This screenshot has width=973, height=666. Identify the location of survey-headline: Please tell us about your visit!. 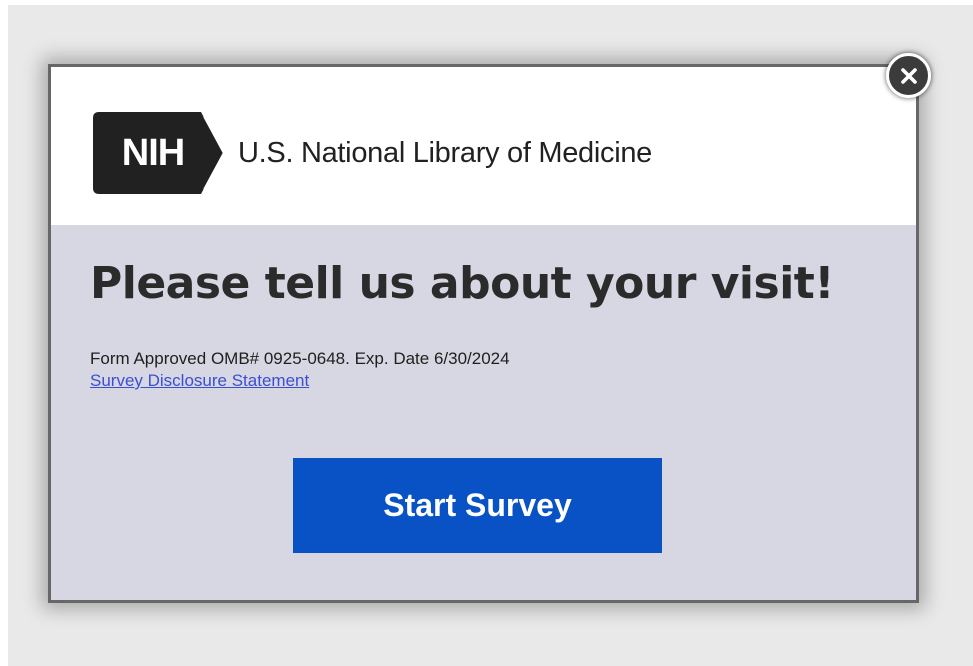
(462, 283).